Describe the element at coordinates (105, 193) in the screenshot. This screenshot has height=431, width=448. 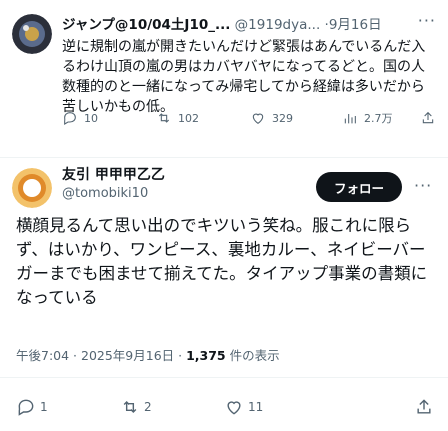
I see `handle: @tomobiki10` at that location.